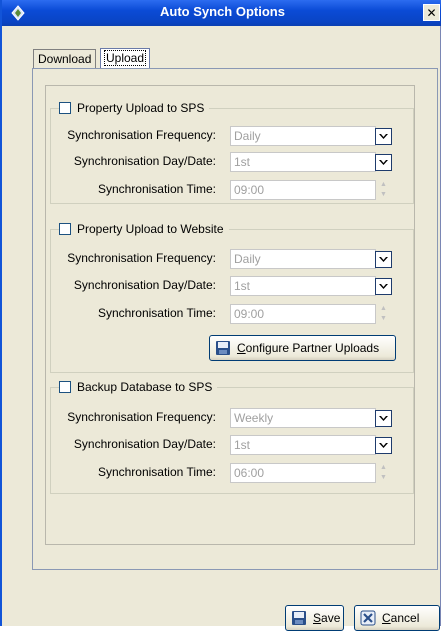 This screenshot has height=631, width=441. I want to click on title-bar: Auto Synch Options ✕, so click(221, 13).